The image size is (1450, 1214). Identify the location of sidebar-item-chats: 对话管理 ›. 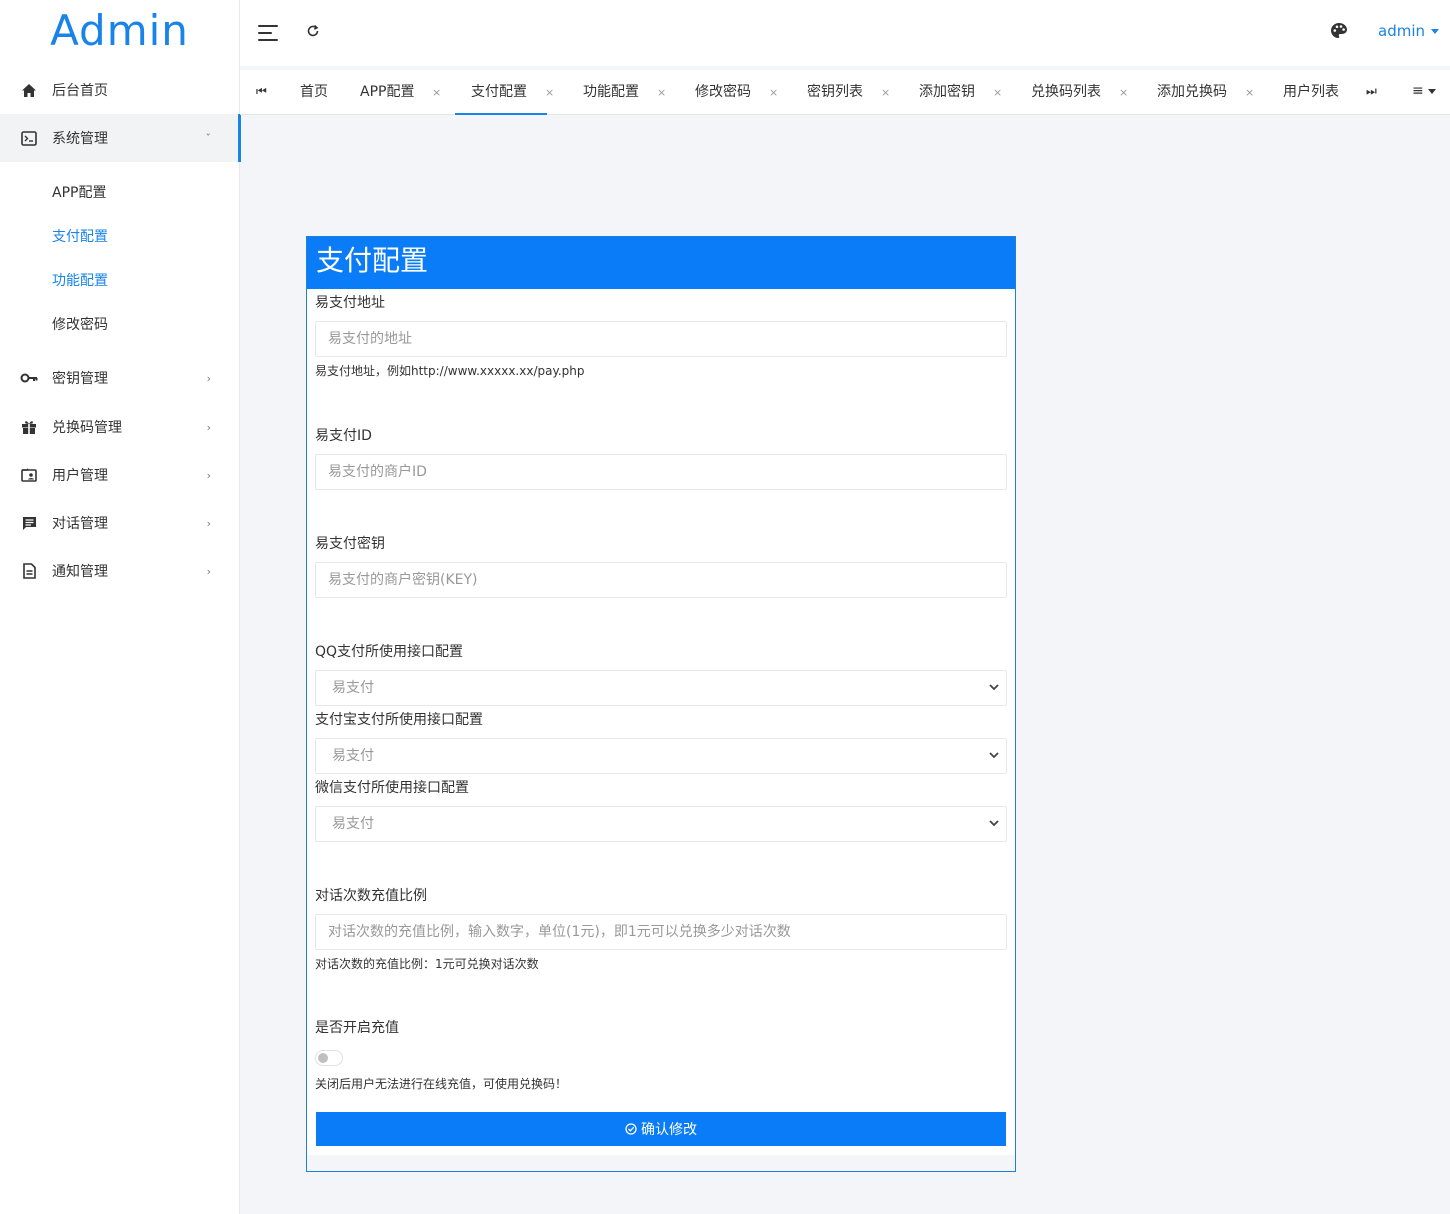
(119, 523).